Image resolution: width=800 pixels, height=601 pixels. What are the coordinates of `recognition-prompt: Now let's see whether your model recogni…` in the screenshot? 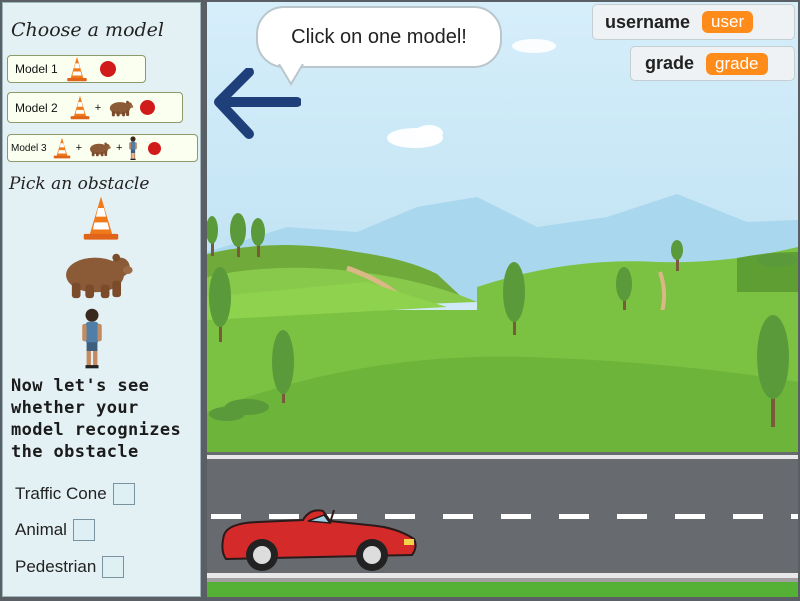 It's located at (96, 419).